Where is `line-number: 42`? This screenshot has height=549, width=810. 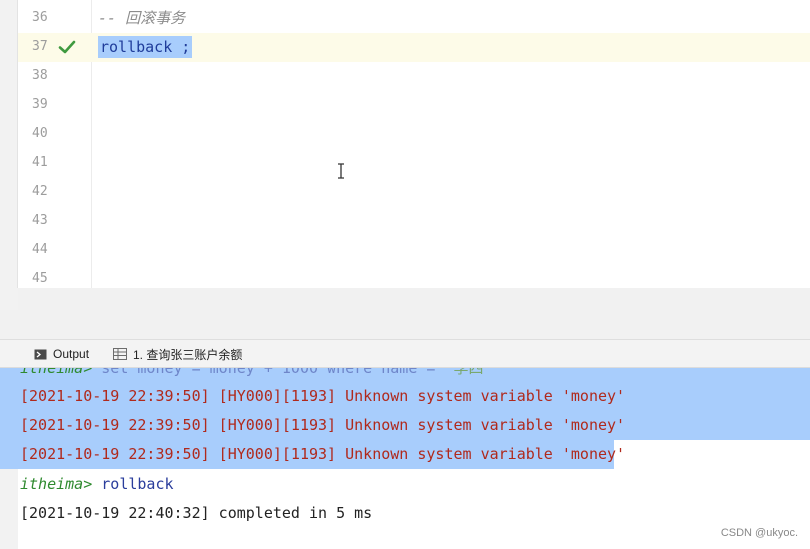
line-number: 42 is located at coordinates (40, 191).